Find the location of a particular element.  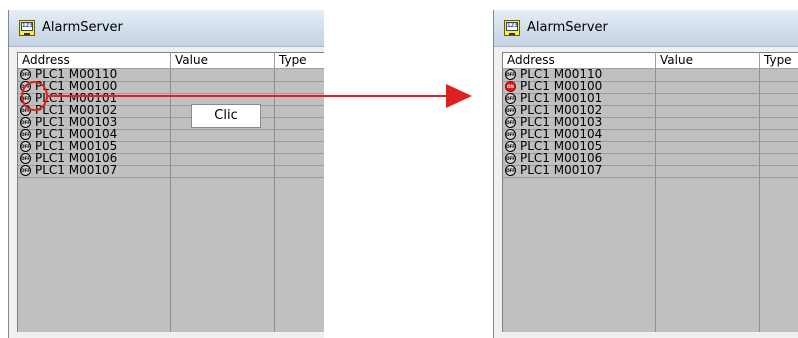

click-callout: Clic is located at coordinates (226, 116).